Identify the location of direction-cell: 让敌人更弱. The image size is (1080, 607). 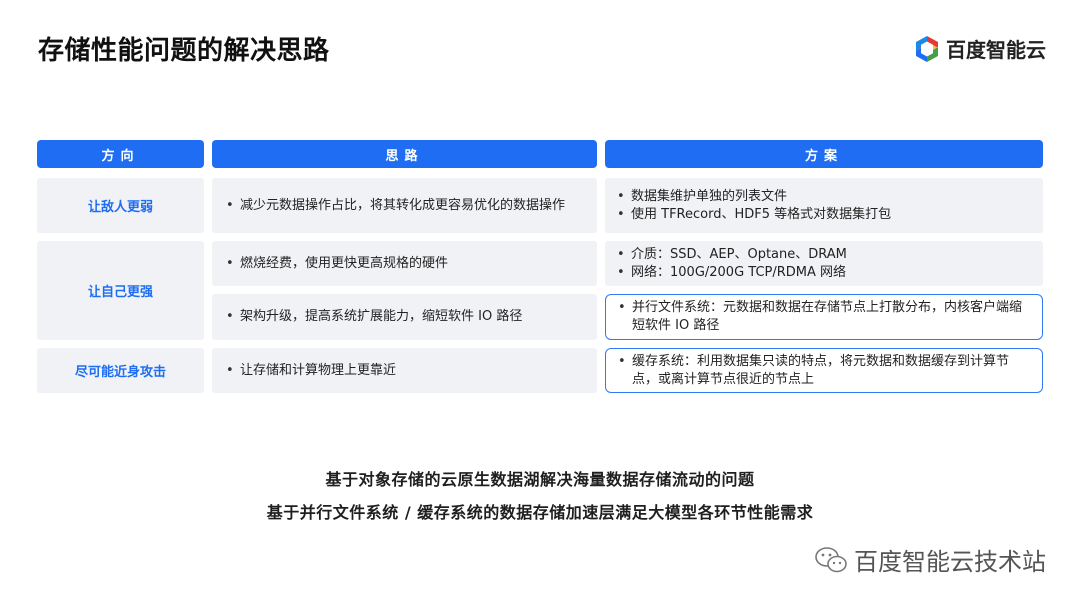
(120, 205).